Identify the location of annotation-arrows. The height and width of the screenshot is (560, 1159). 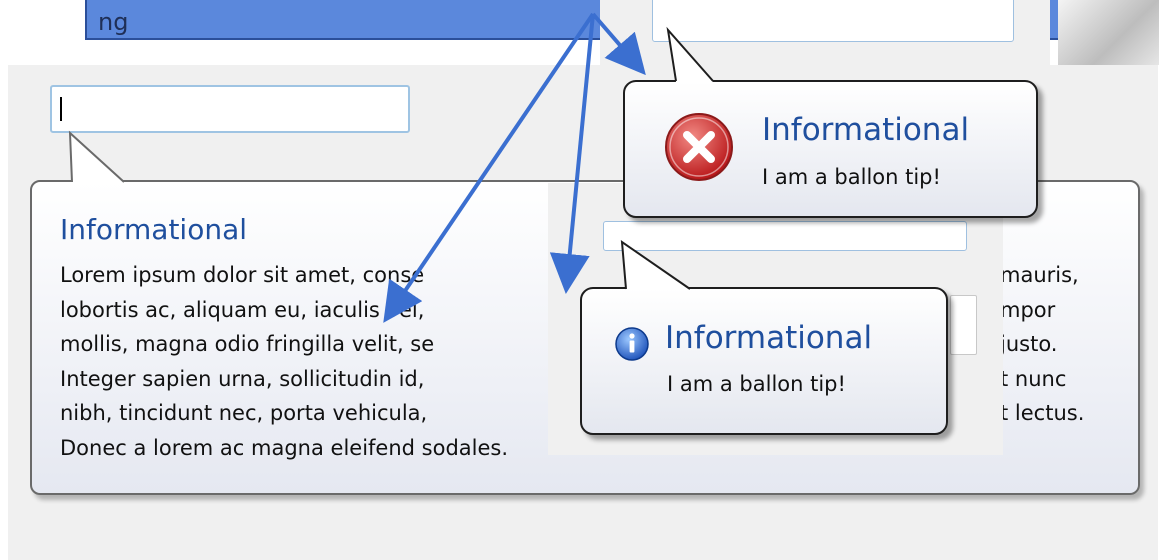
(514, 167).